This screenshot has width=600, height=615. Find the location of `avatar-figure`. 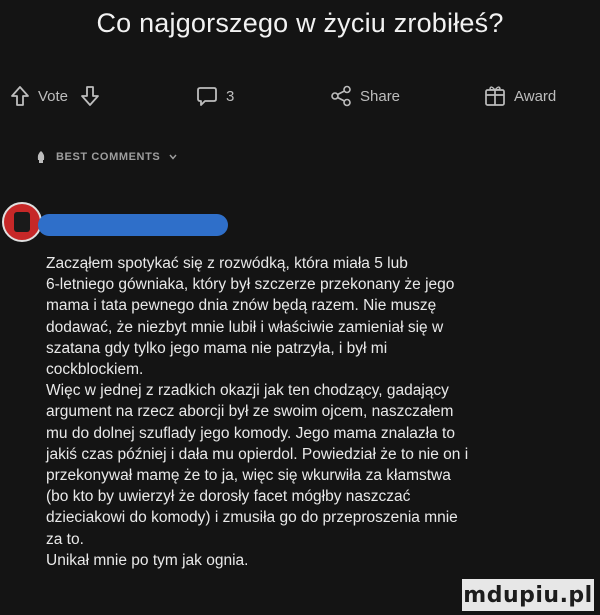

avatar-figure is located at coordinates (22, 222).